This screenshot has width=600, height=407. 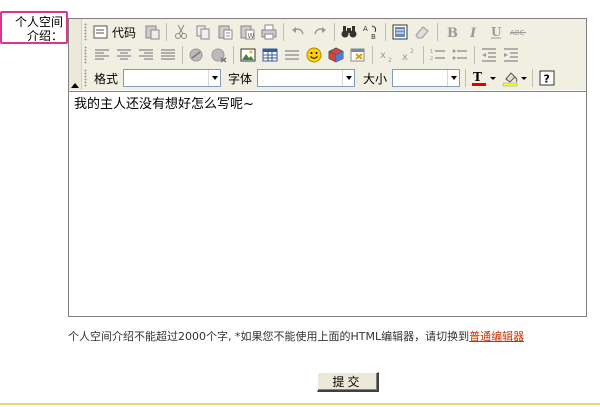 I want to click on svg-text: B, so click(x=452, y=33).